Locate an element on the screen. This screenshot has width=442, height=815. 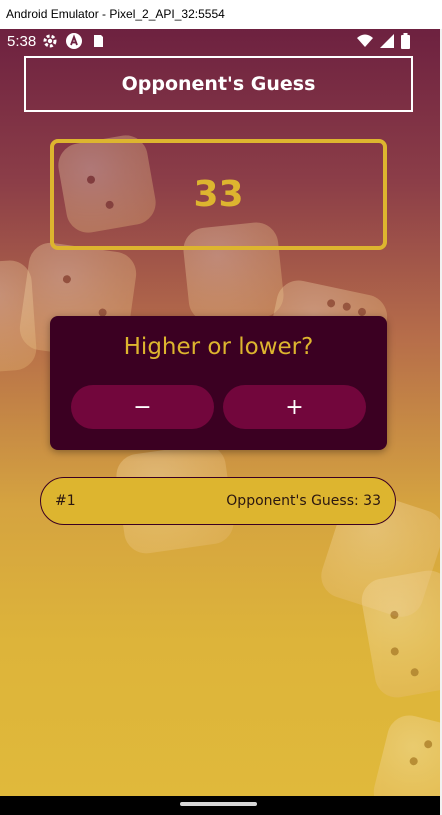
higher-button: + is located at coordinates (294, 407).